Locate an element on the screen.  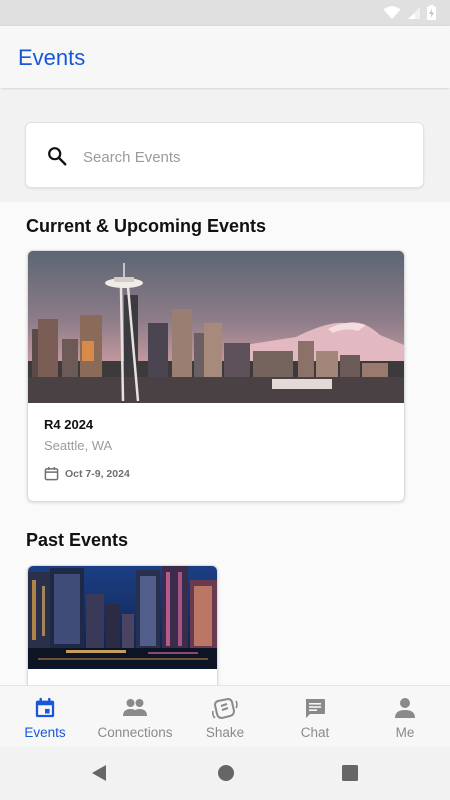
nav-label-shake: Shake is located at coordinates (225, 732).